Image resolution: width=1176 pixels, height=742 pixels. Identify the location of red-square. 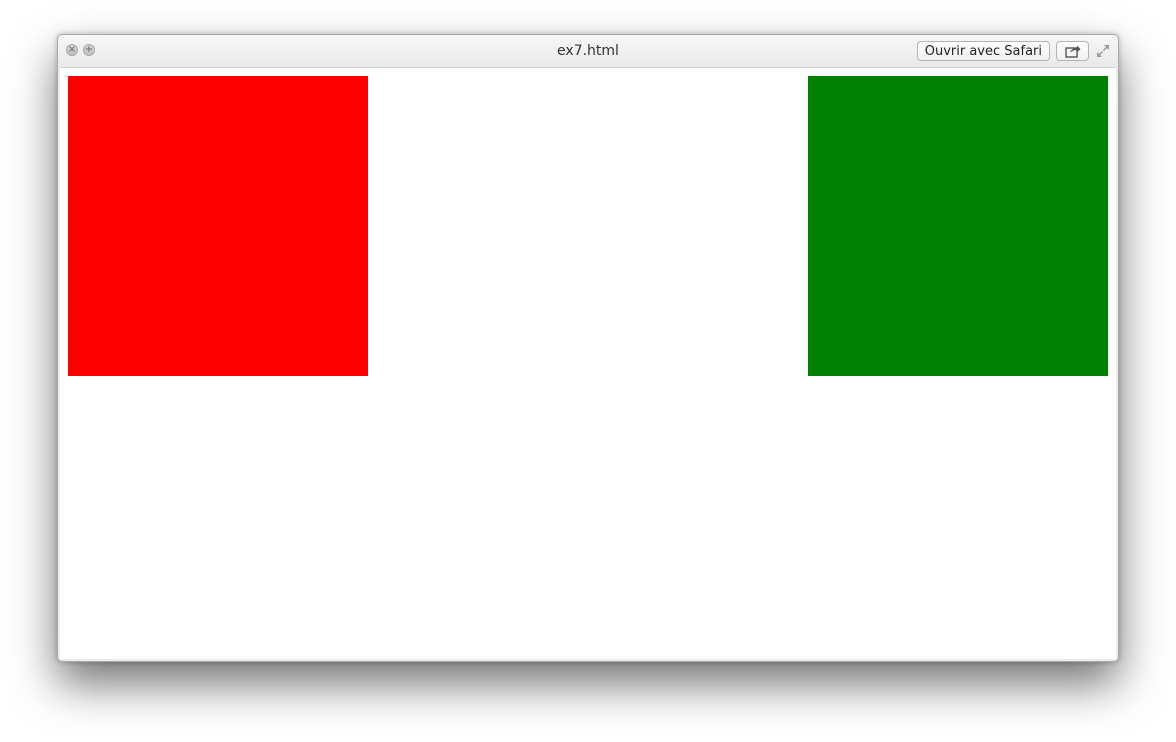
(218, 226).